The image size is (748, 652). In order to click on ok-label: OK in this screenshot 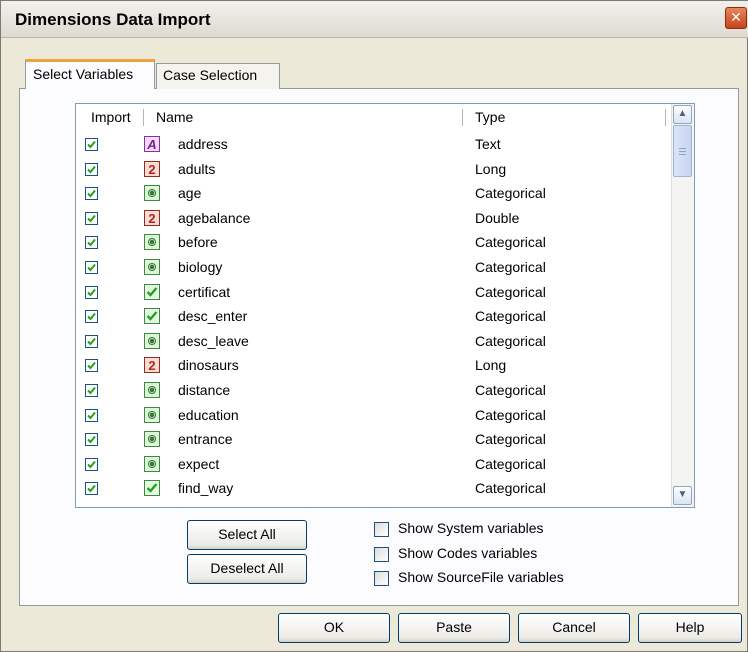, I will do `click(334, 627)`.